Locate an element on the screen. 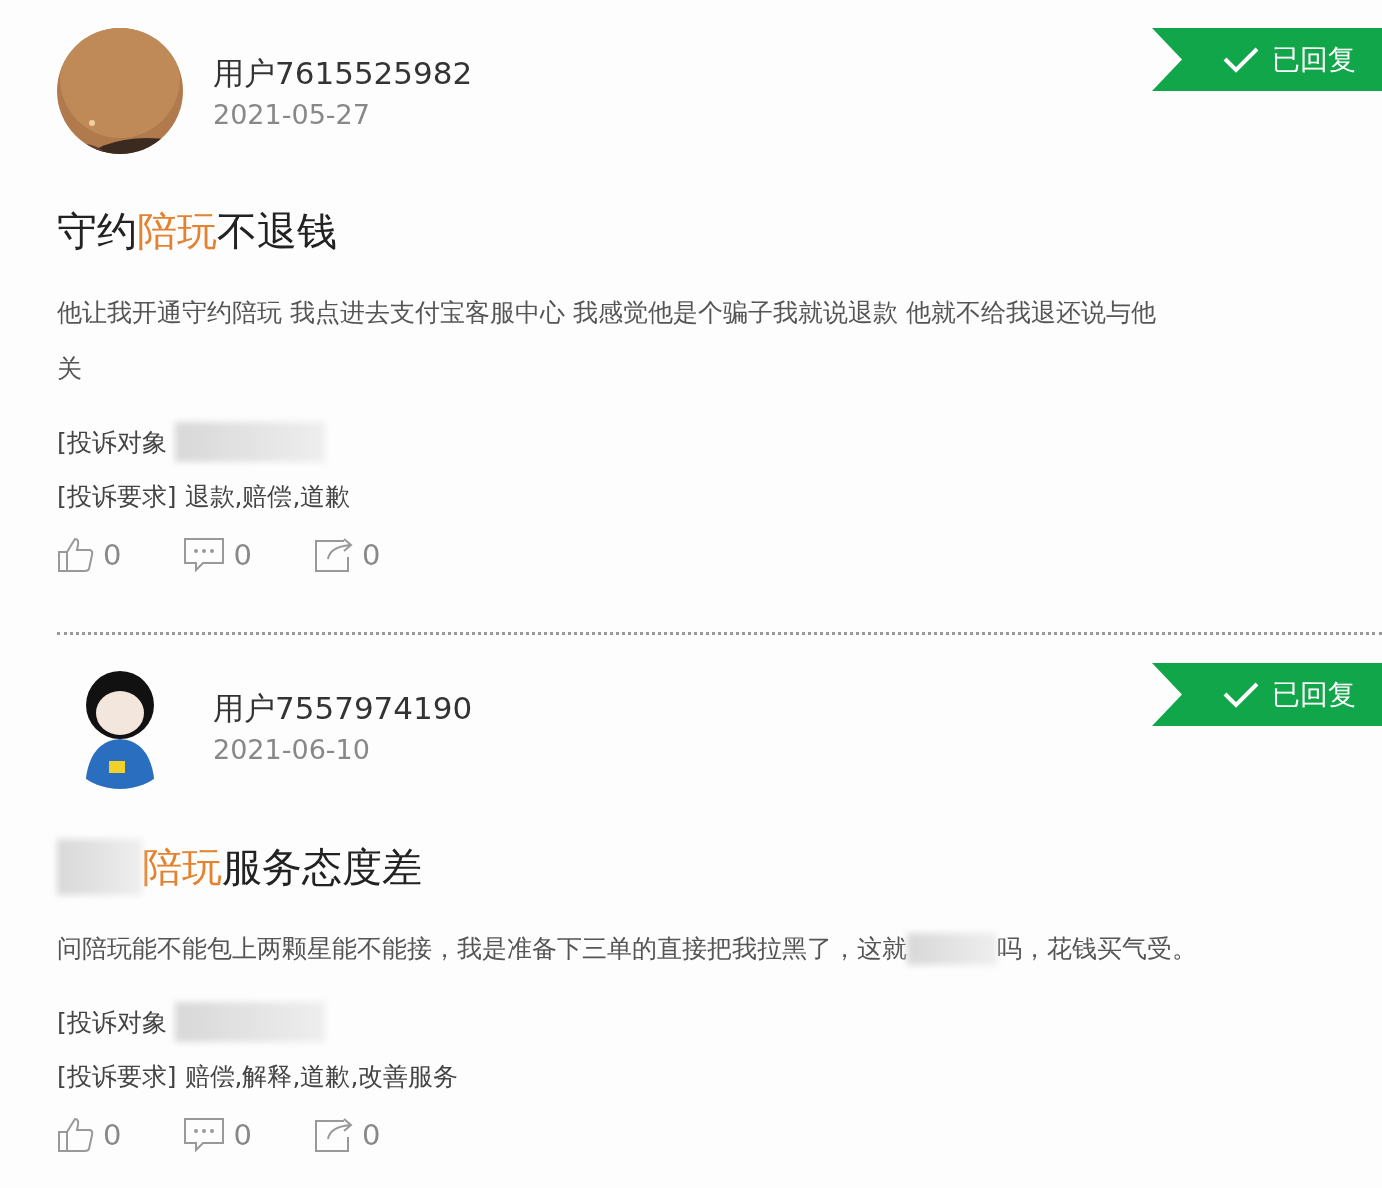 Image resolution: width=1382 pixels, height=1188 pixels. post-date: 2021-05-27 is located at coordinates (292, 114).